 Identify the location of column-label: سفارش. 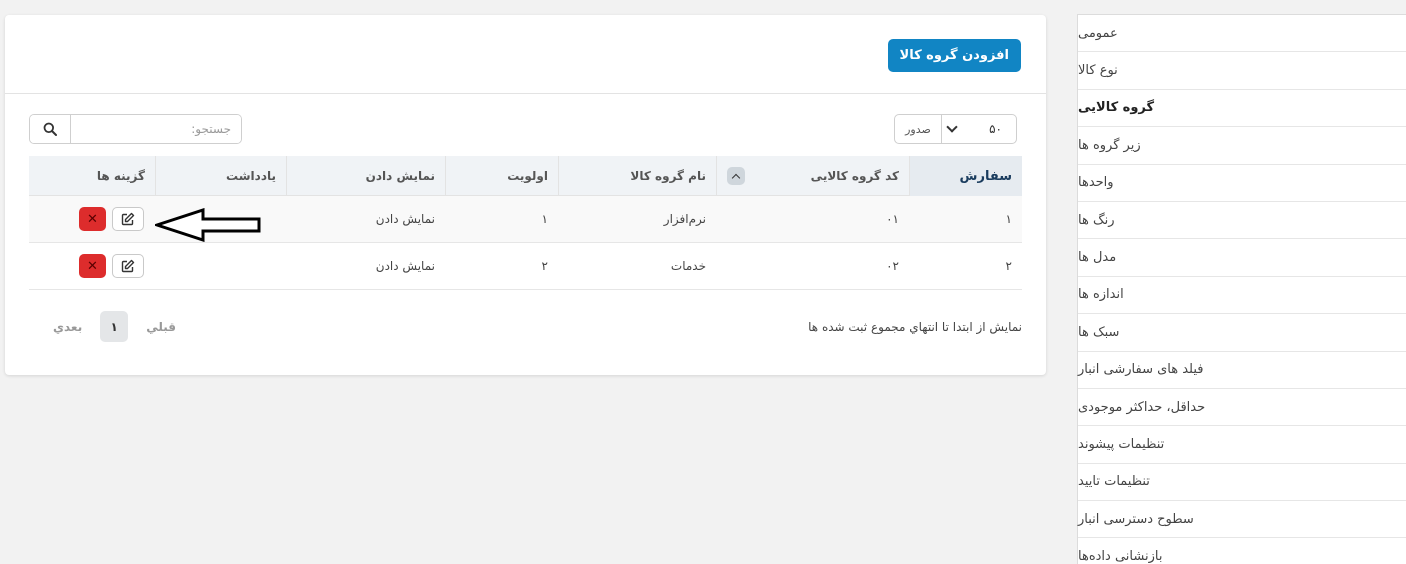
(985, 176).